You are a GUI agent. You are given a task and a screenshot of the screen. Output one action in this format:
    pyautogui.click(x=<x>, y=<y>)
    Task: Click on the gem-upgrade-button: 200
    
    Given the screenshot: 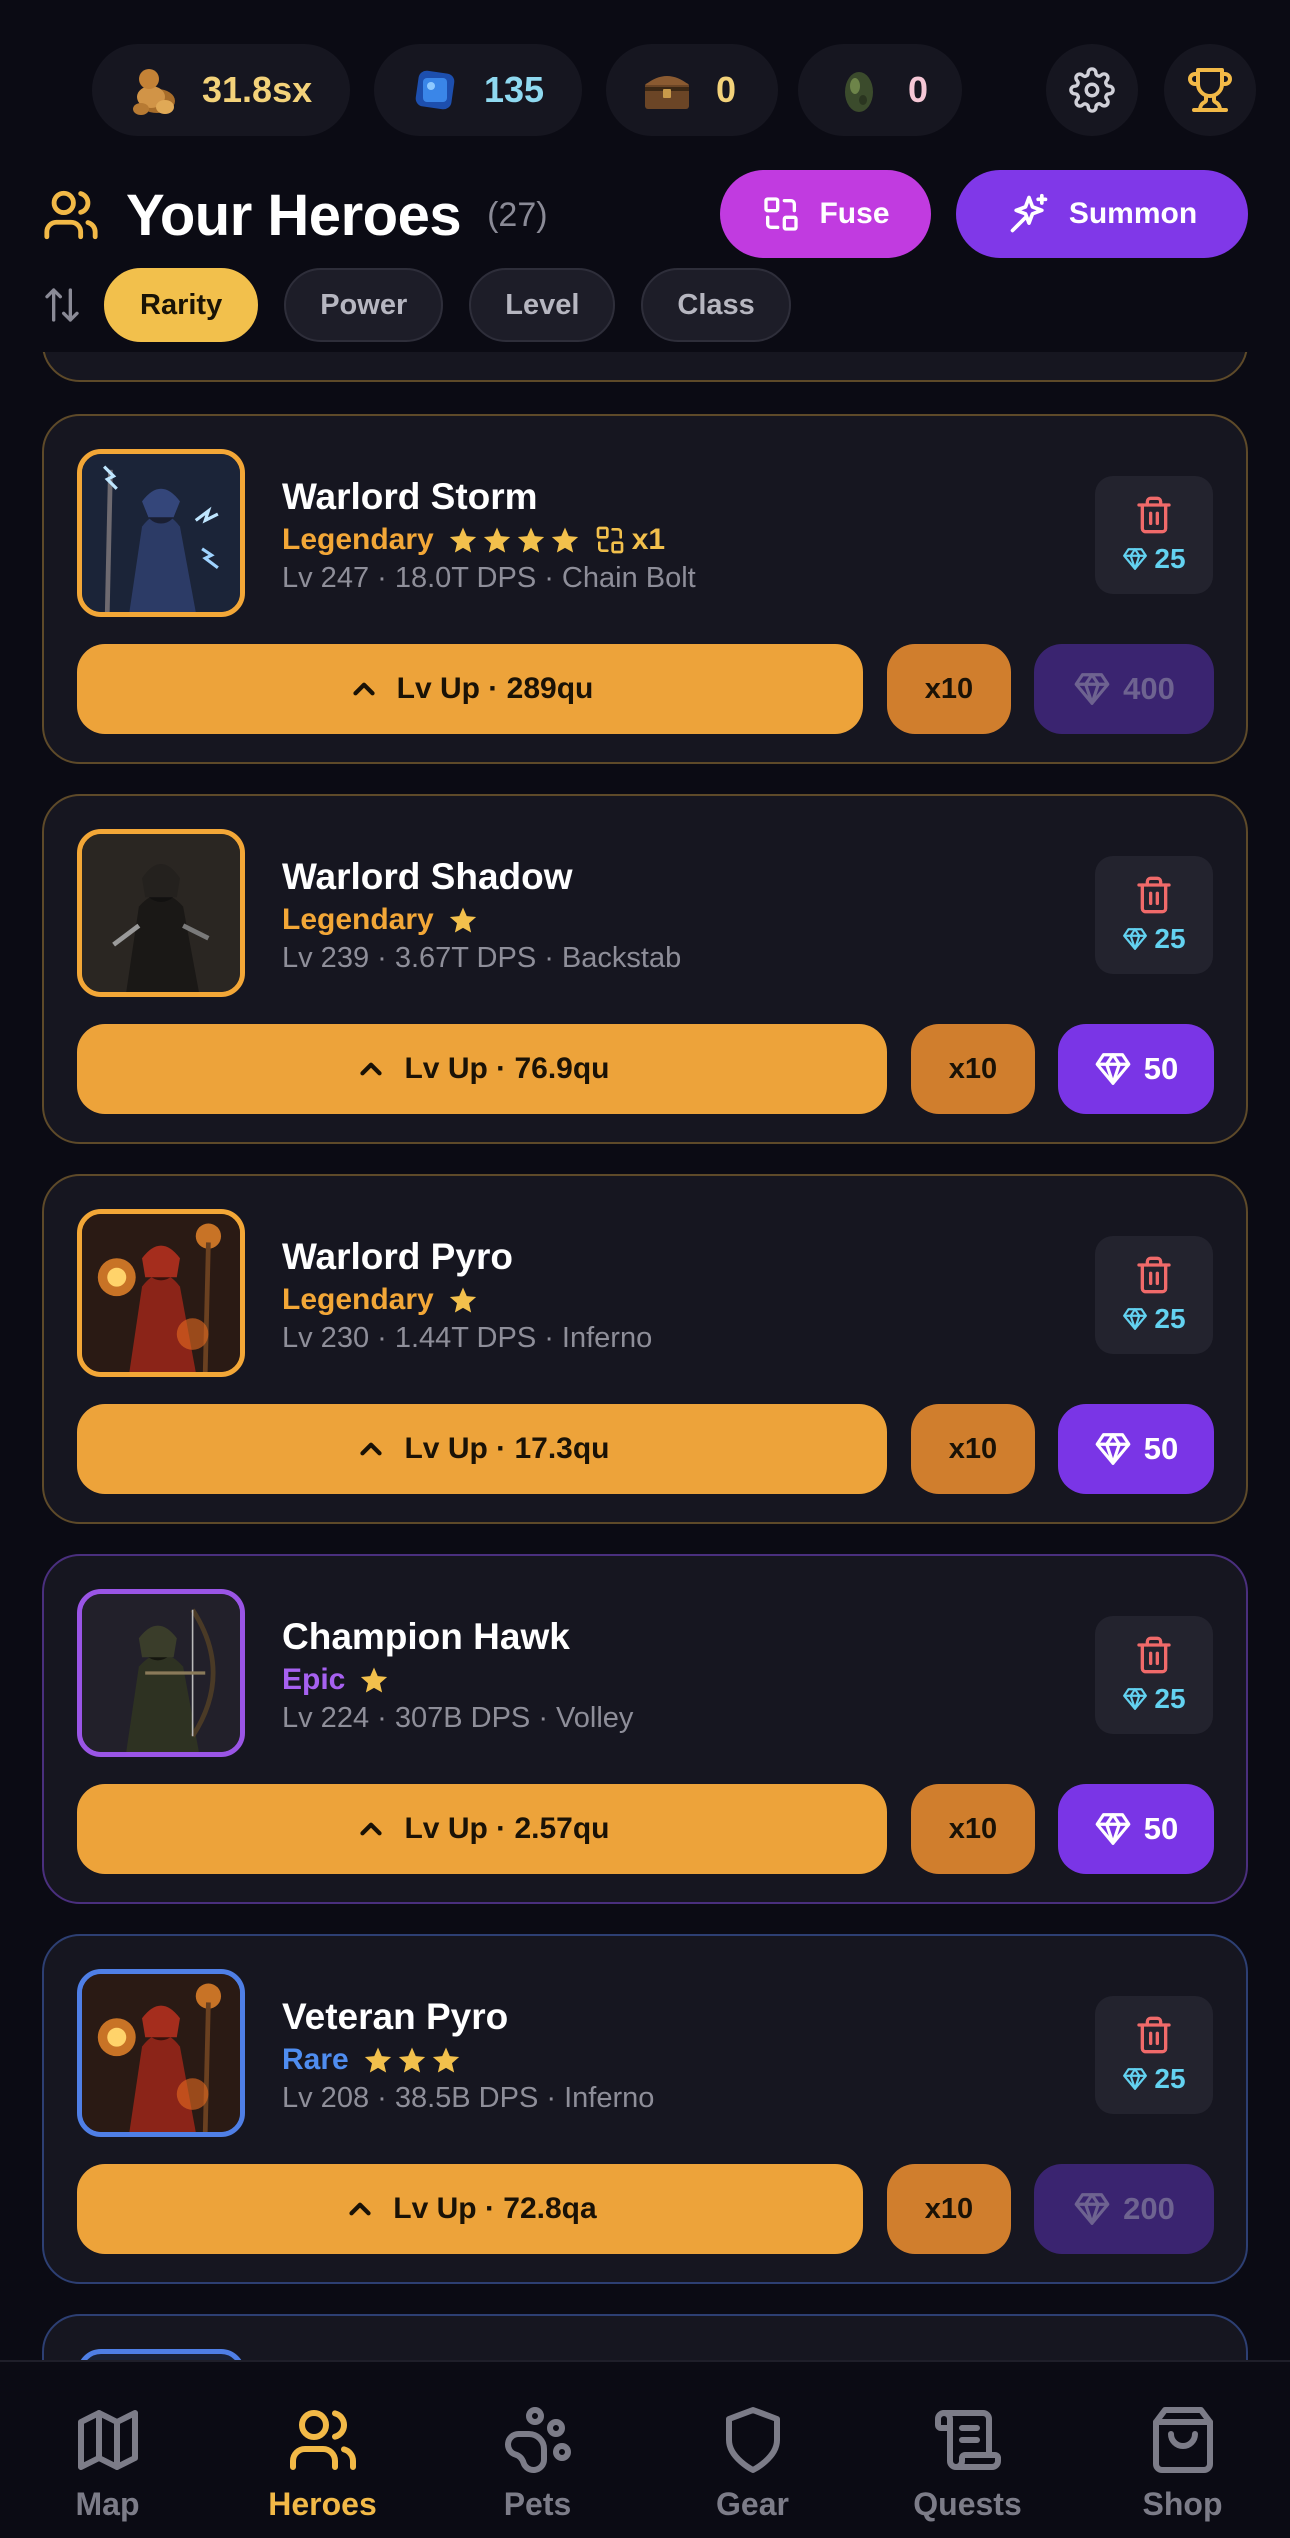 What is the action you would take?
    pyautogui.click(x=1124, y=2209)
    